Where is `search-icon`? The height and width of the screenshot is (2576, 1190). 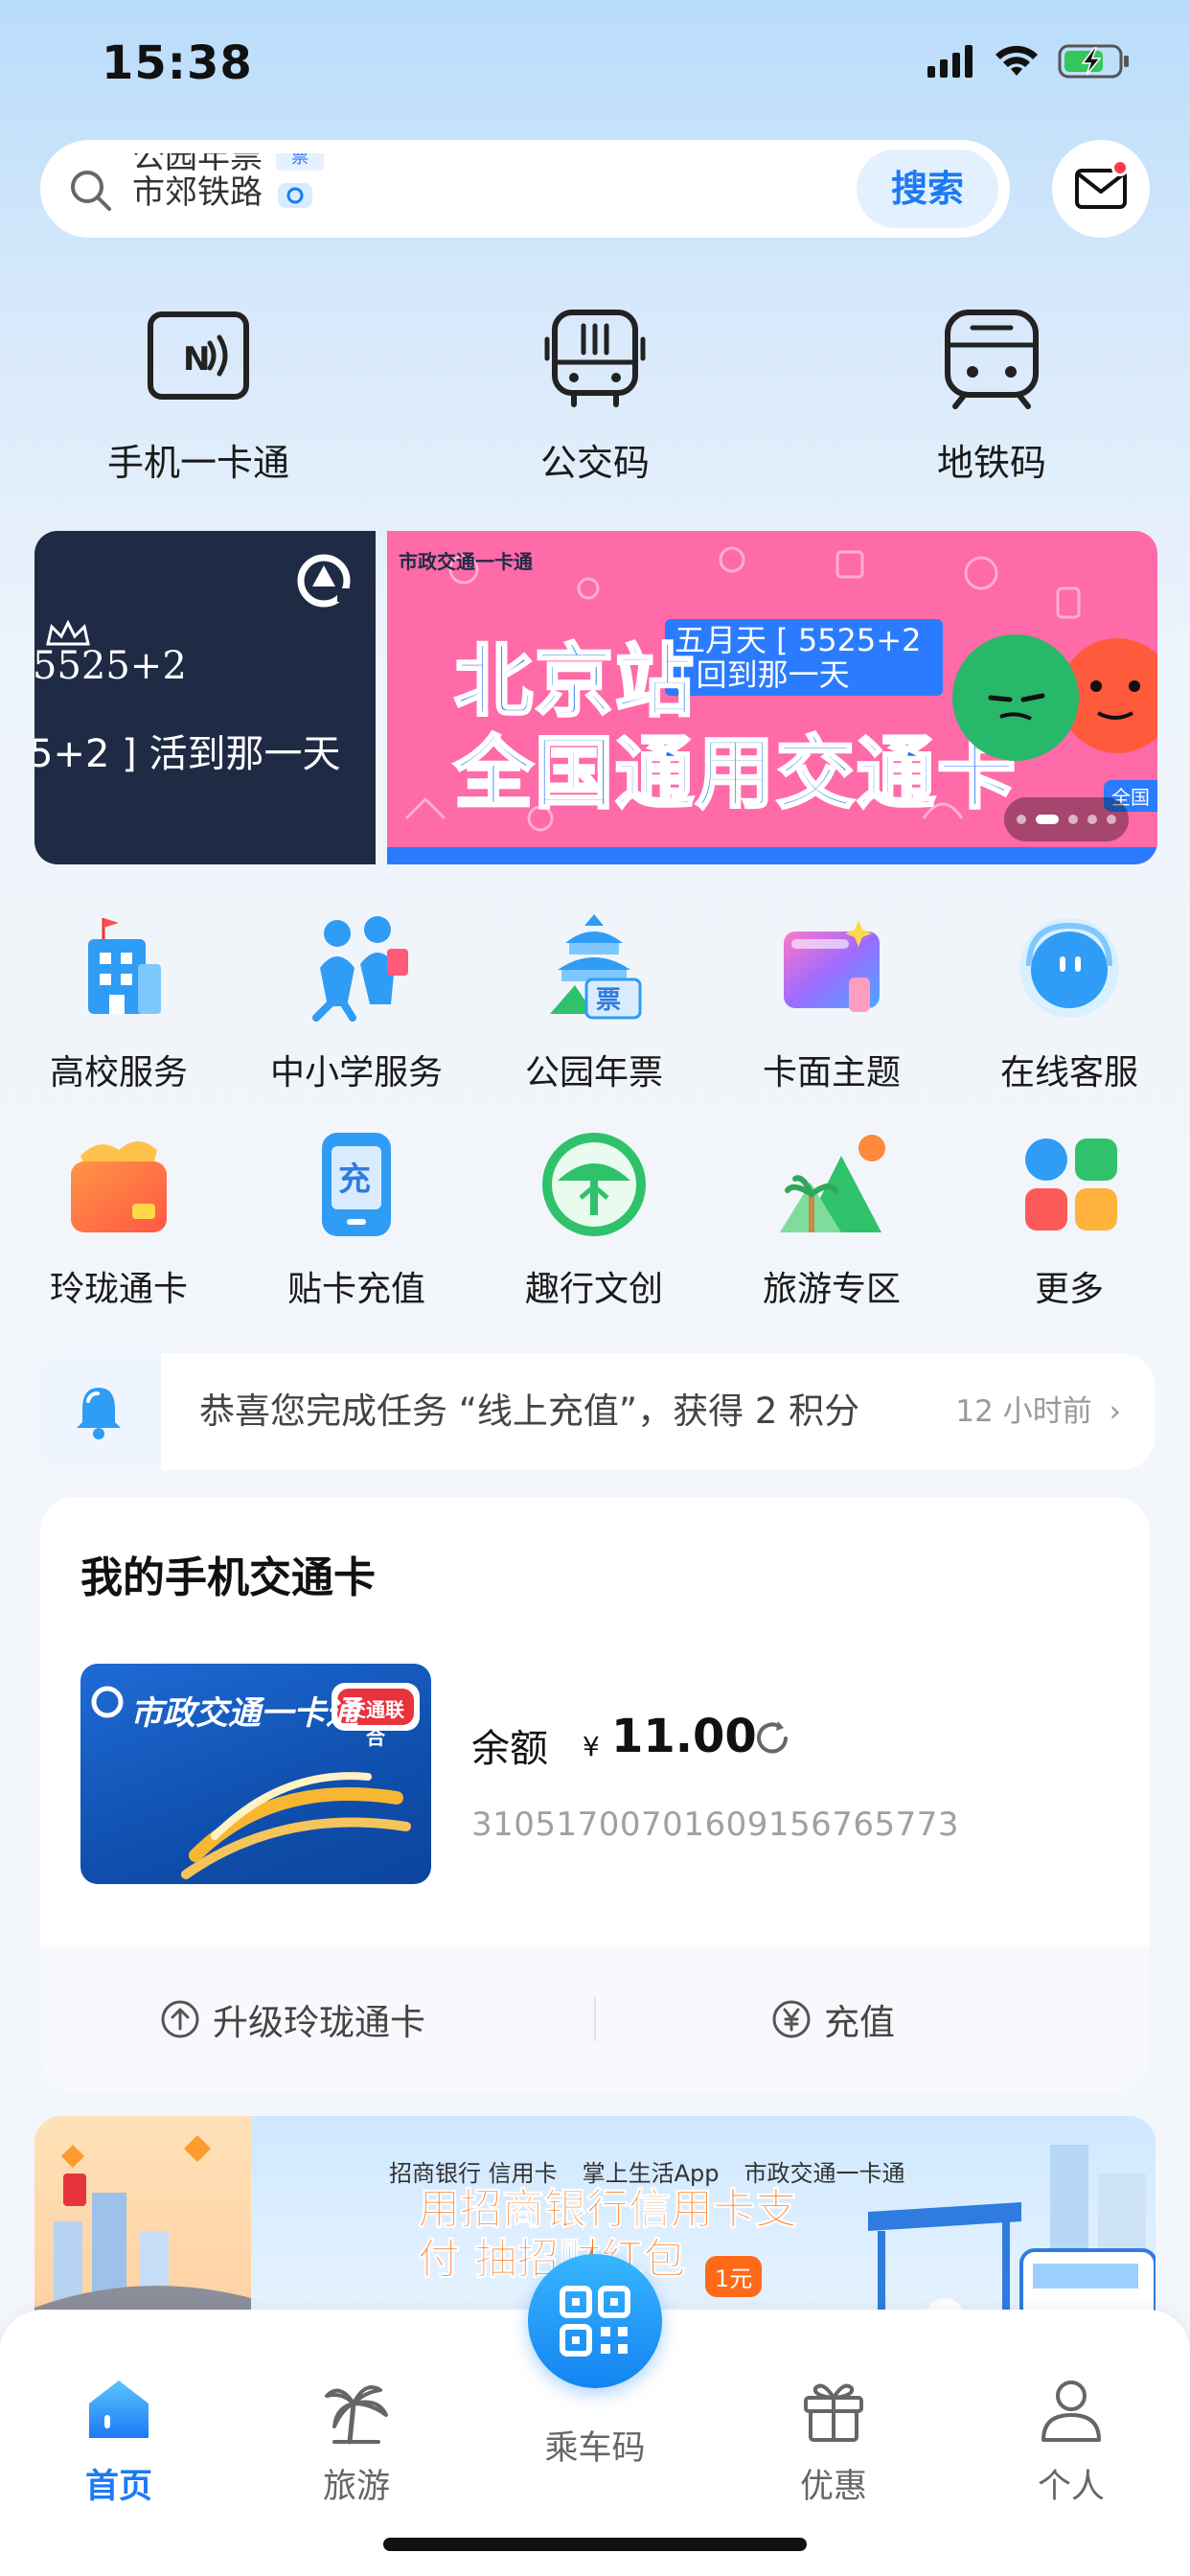
search-icon is located at coordinates (91, 191).